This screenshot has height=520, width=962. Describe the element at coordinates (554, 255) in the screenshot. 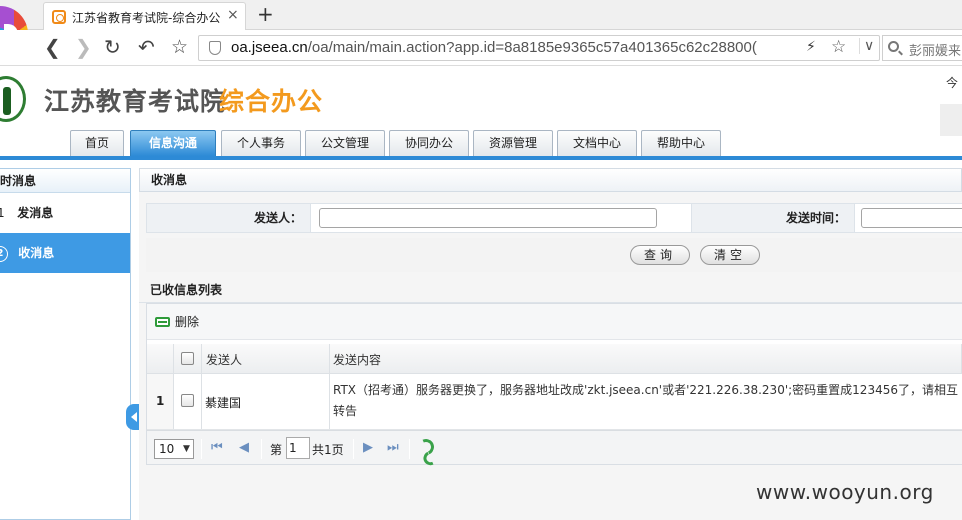

I see `filter-buttons: 查询 清空` at that location.